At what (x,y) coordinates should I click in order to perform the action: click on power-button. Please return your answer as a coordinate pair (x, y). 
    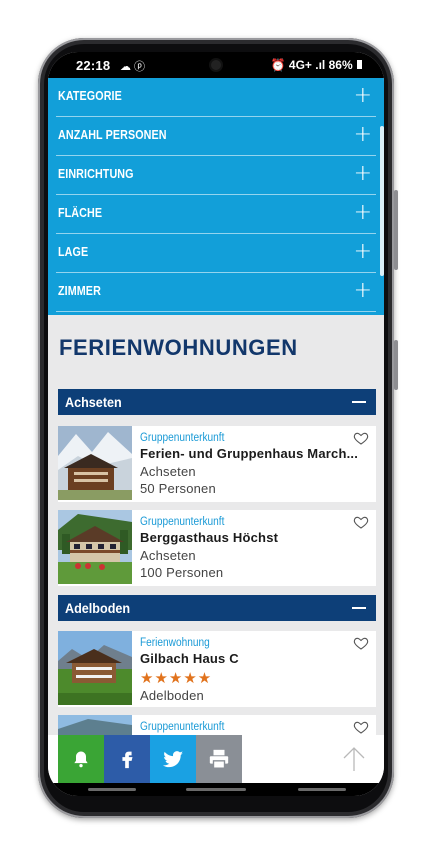
    Looking at the image, I should click on (396, 365).